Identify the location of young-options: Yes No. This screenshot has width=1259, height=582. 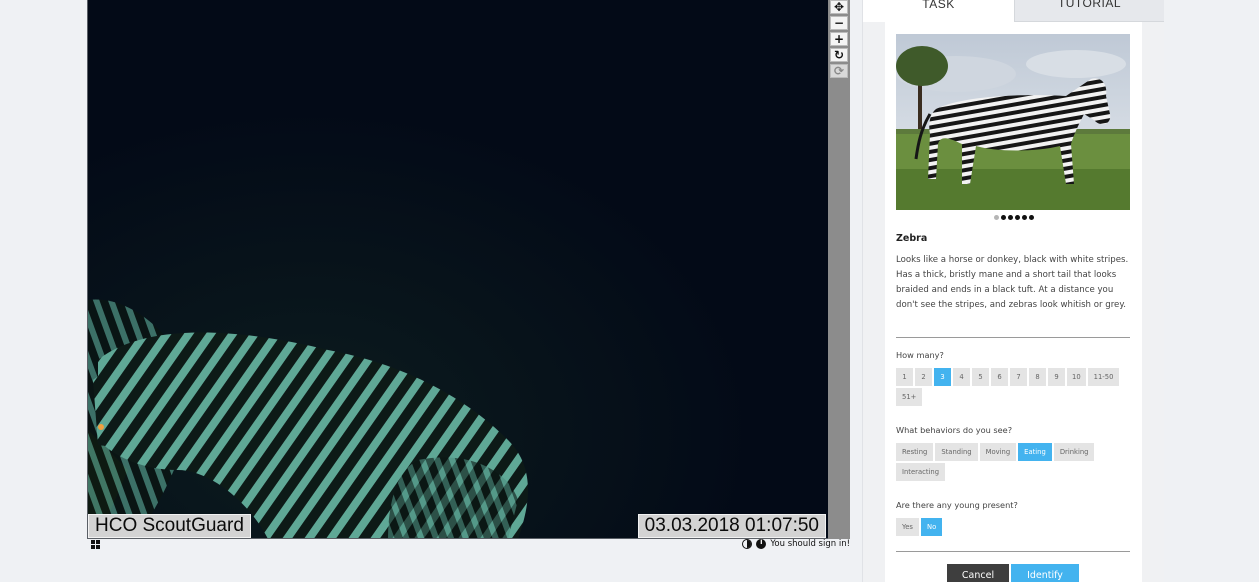
(1014, 527).